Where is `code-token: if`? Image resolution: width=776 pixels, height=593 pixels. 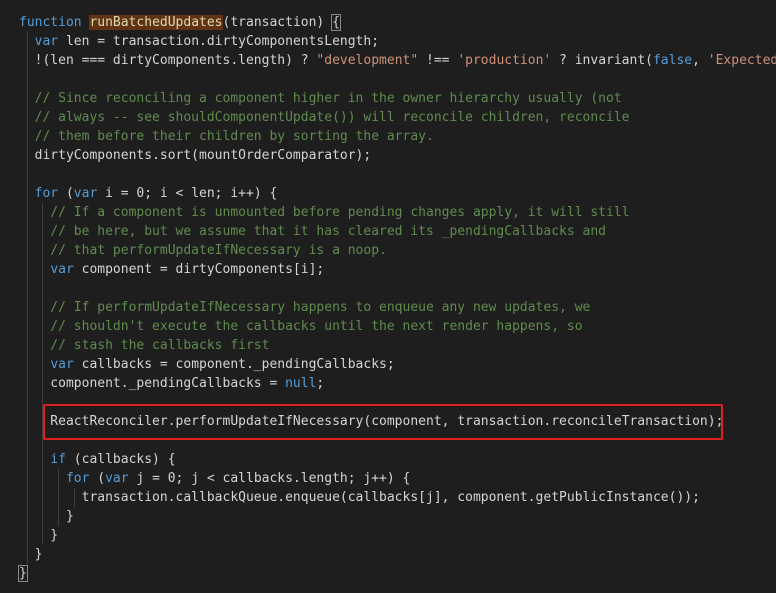 code-token: if is located at coordinates (58, 459).